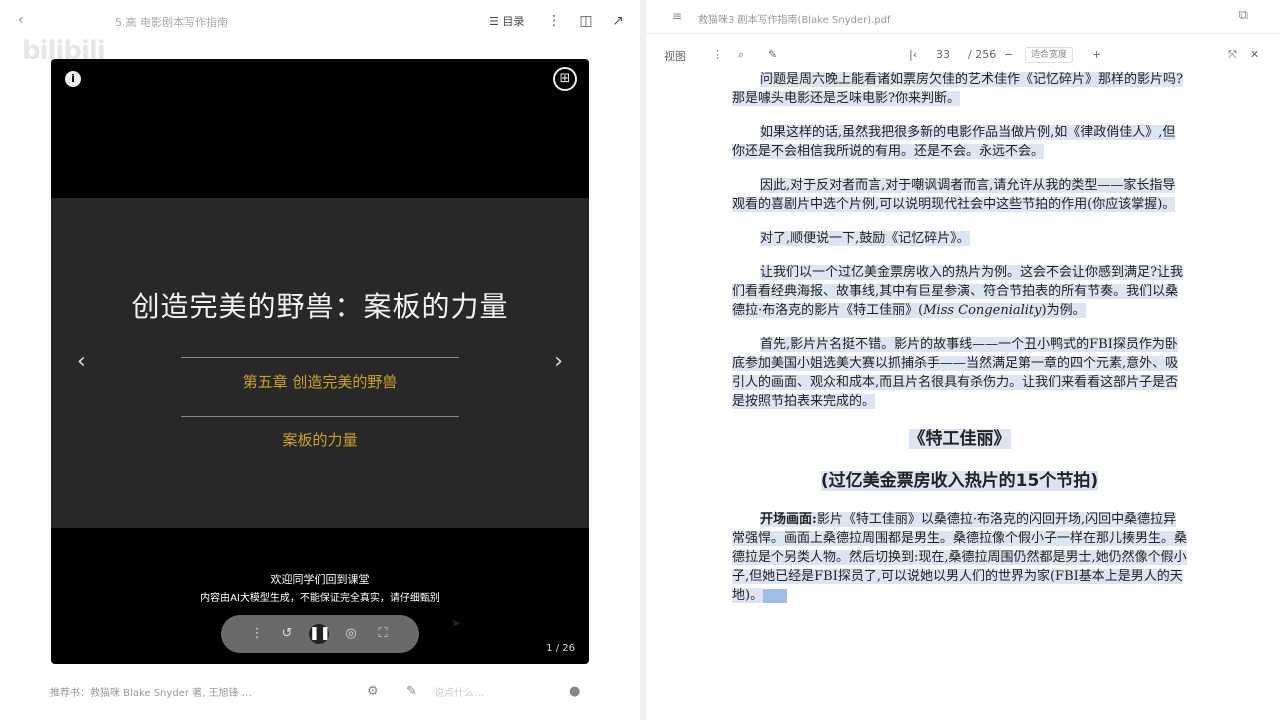 The image size is (1280, 720). I want to click on selection-handle, so click(775, 595).